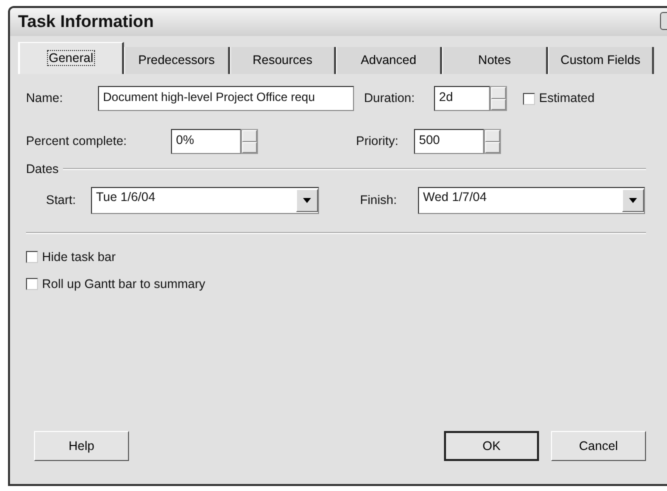 The height and width of the screenshot is (491, 667). Describe the element at coordinates (283, 60) in the screenshot. I see `tab: Resources` at that location.